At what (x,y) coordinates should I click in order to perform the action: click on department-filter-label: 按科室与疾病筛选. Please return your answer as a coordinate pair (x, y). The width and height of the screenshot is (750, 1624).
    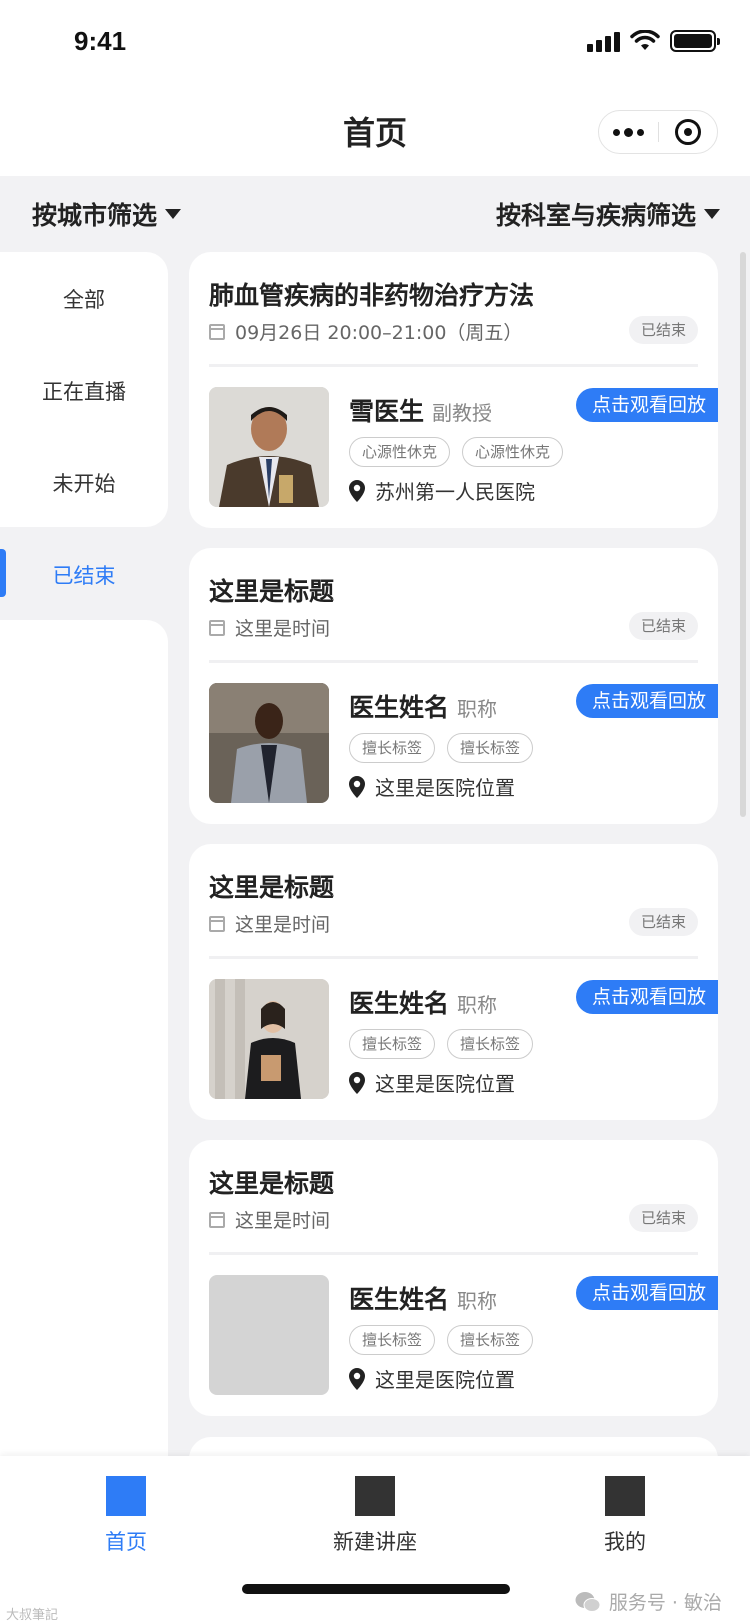
    Looking at the image, I should click on (595, 215).